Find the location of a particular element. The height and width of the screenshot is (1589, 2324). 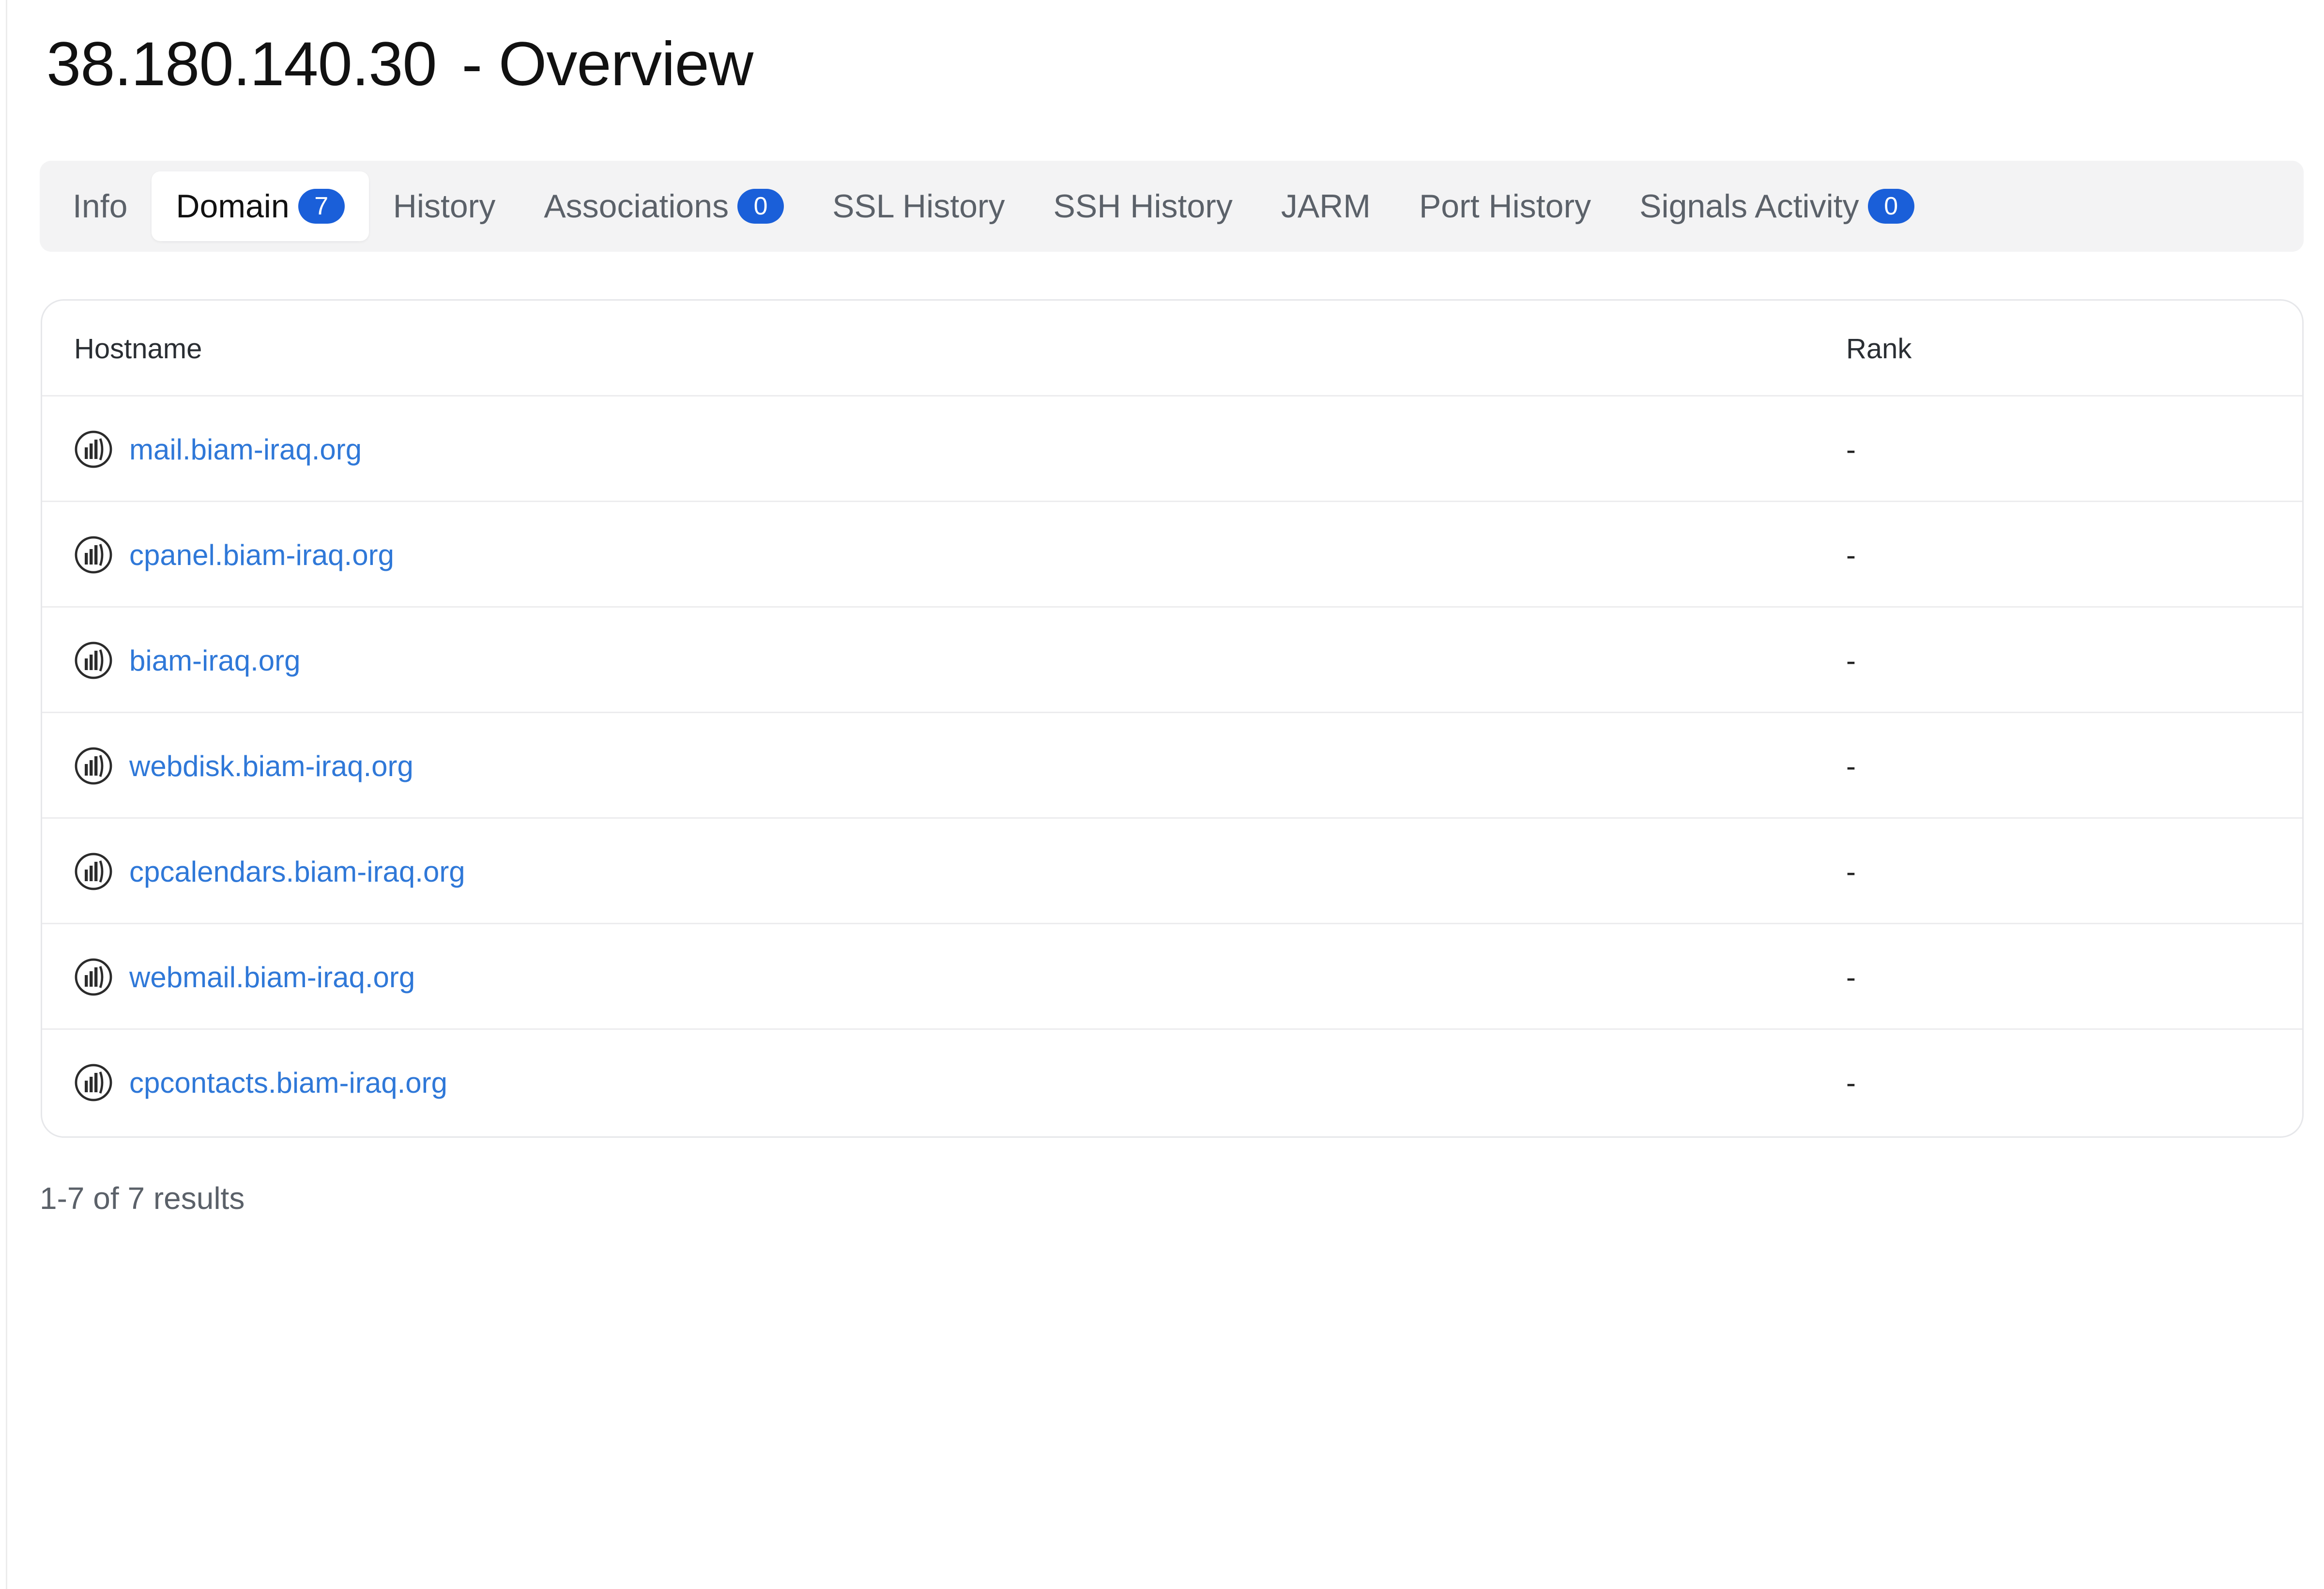

table-row: cpanel.biam-iraq.org - is located at coordinates (1172, 555).